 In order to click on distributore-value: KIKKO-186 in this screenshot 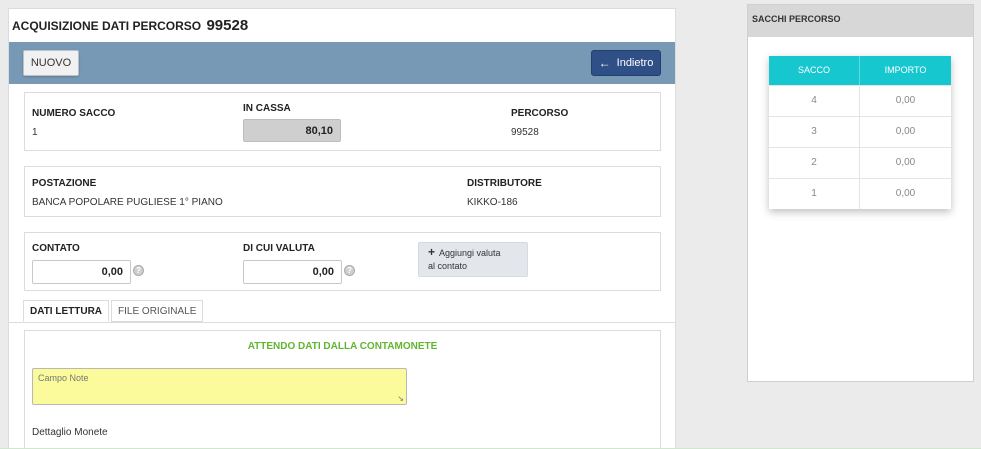, I will do `click(492, 202)`.